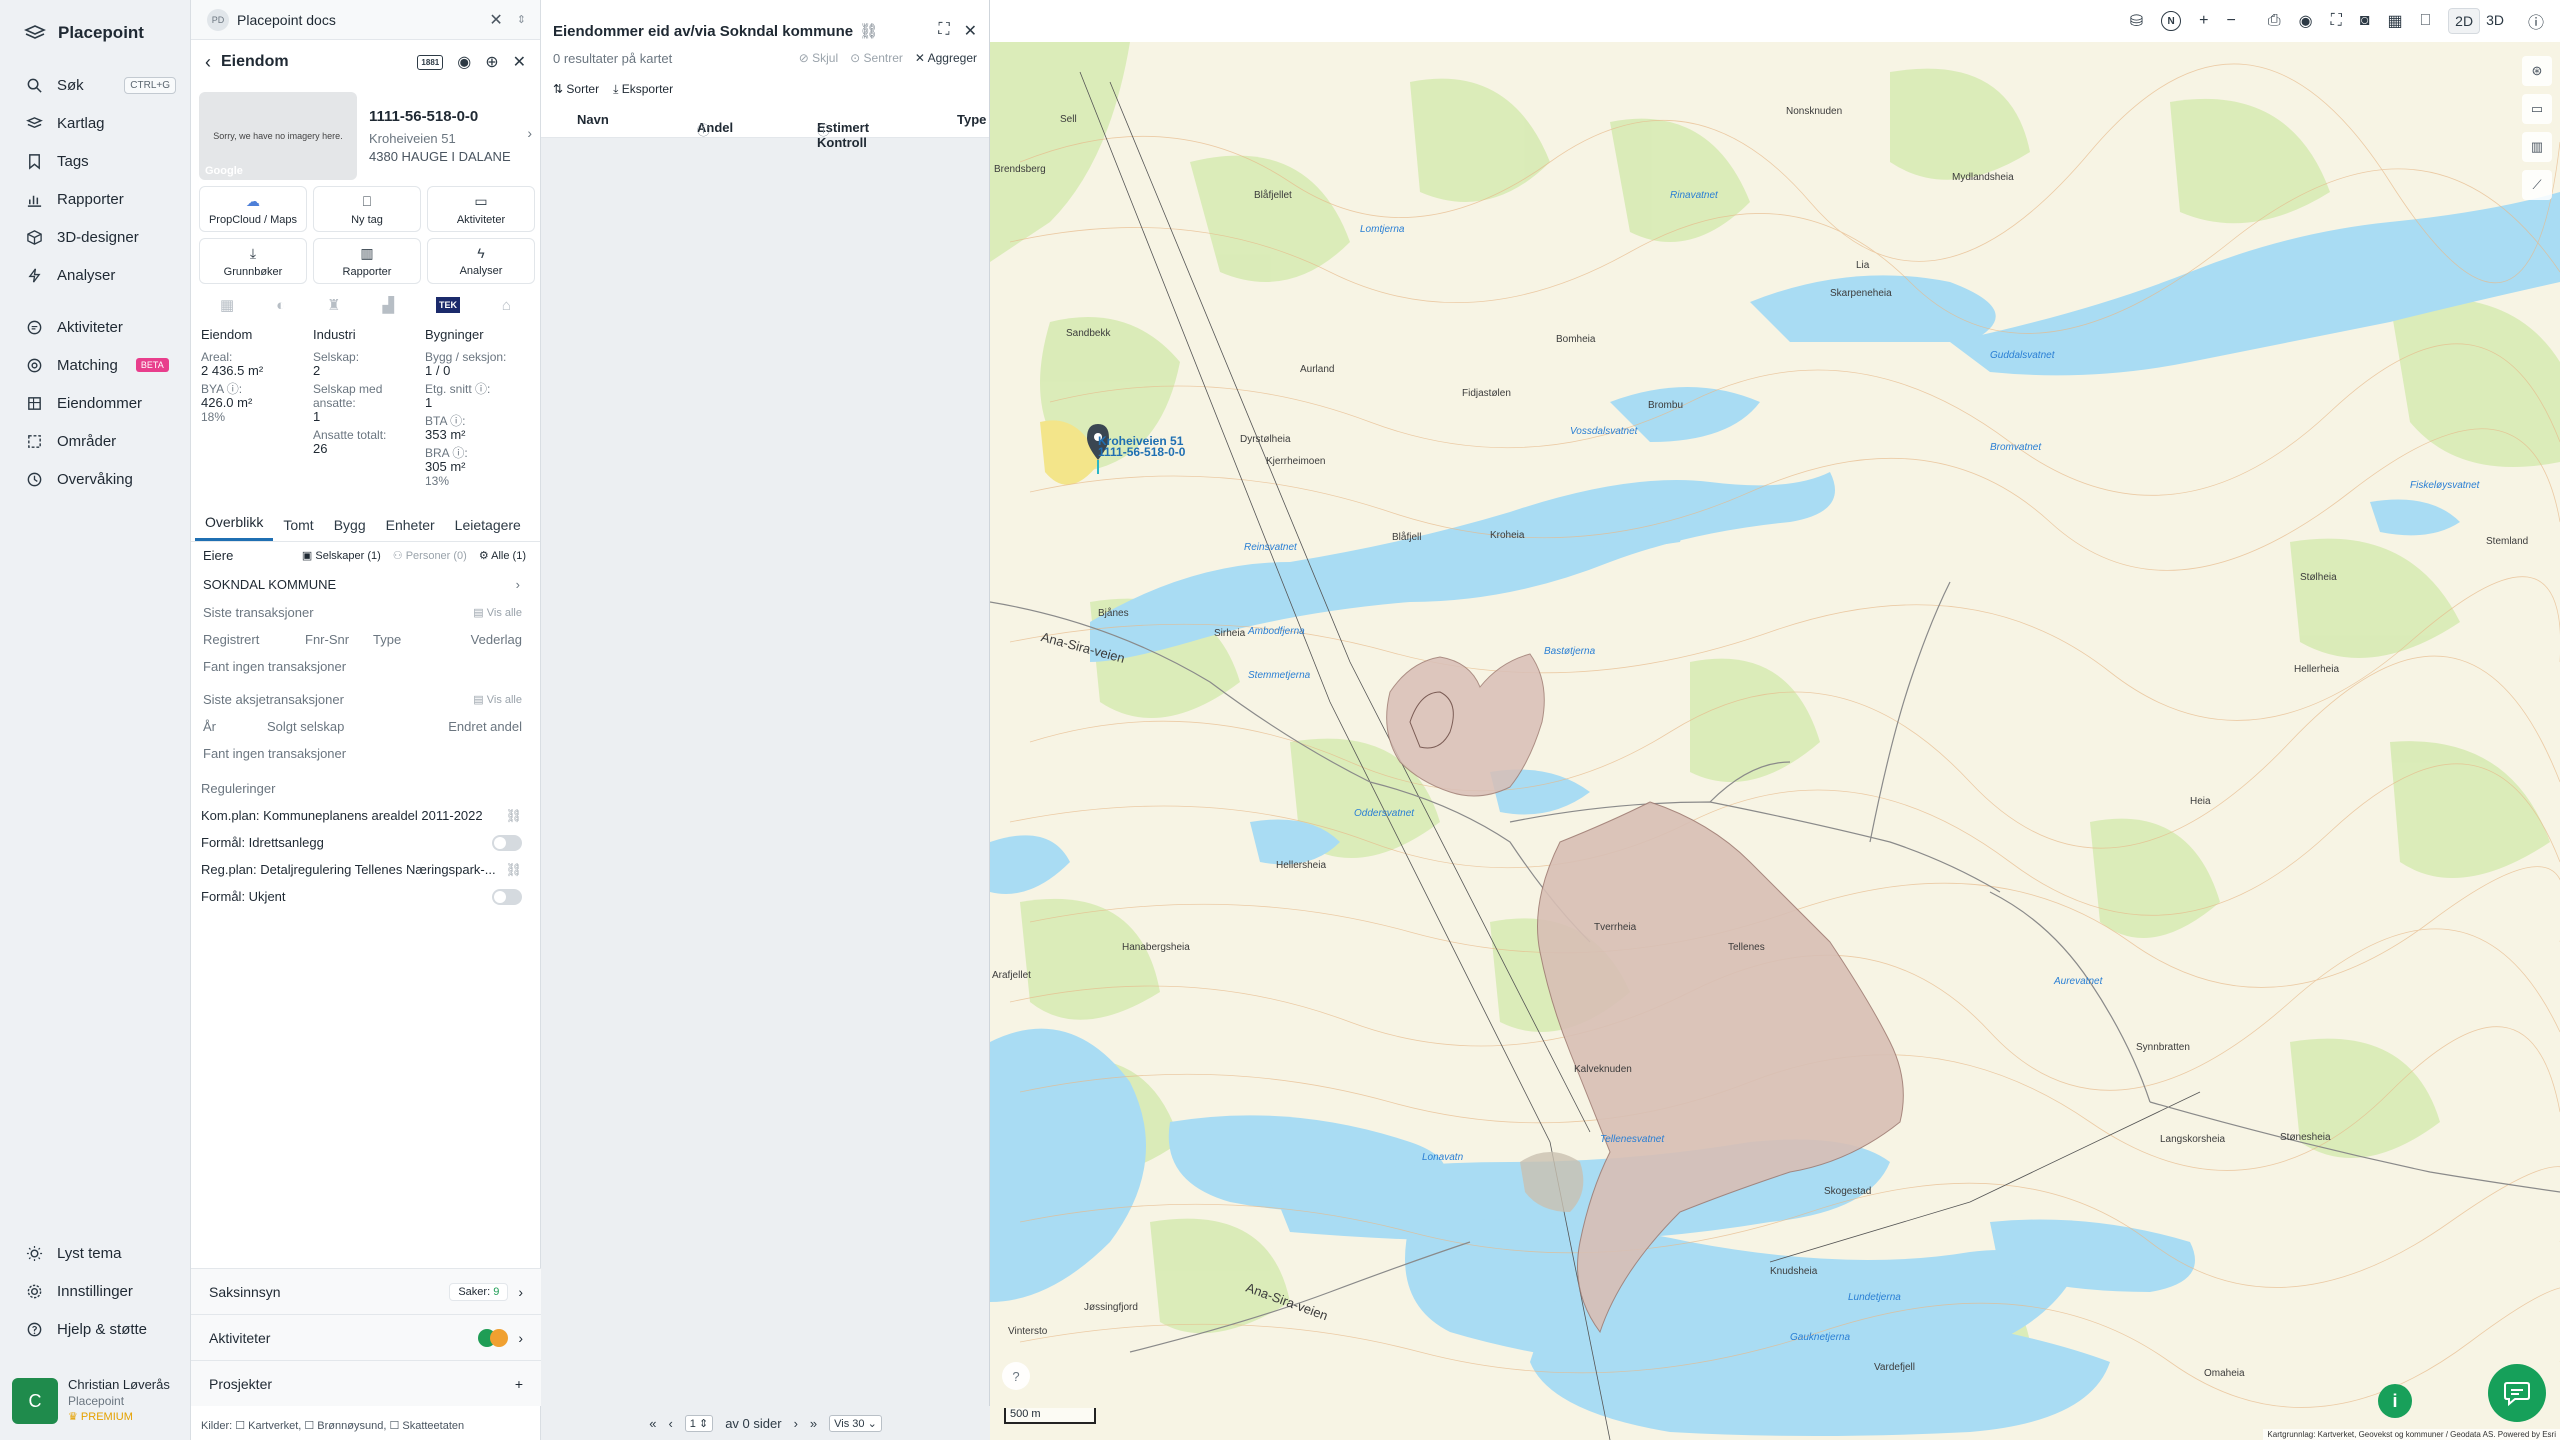  Describe the element at coordinates (2536, 21) in the screenshot. I see `info-icon: ⓘ` at that location.